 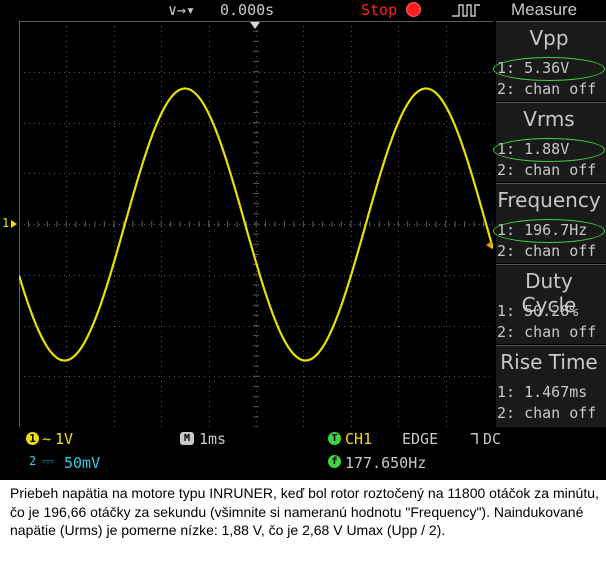 What do you see at coordinates (549, 362) in the screenshot?
I see `measurement-title: Rise Time` at bounding box center [549, 362].